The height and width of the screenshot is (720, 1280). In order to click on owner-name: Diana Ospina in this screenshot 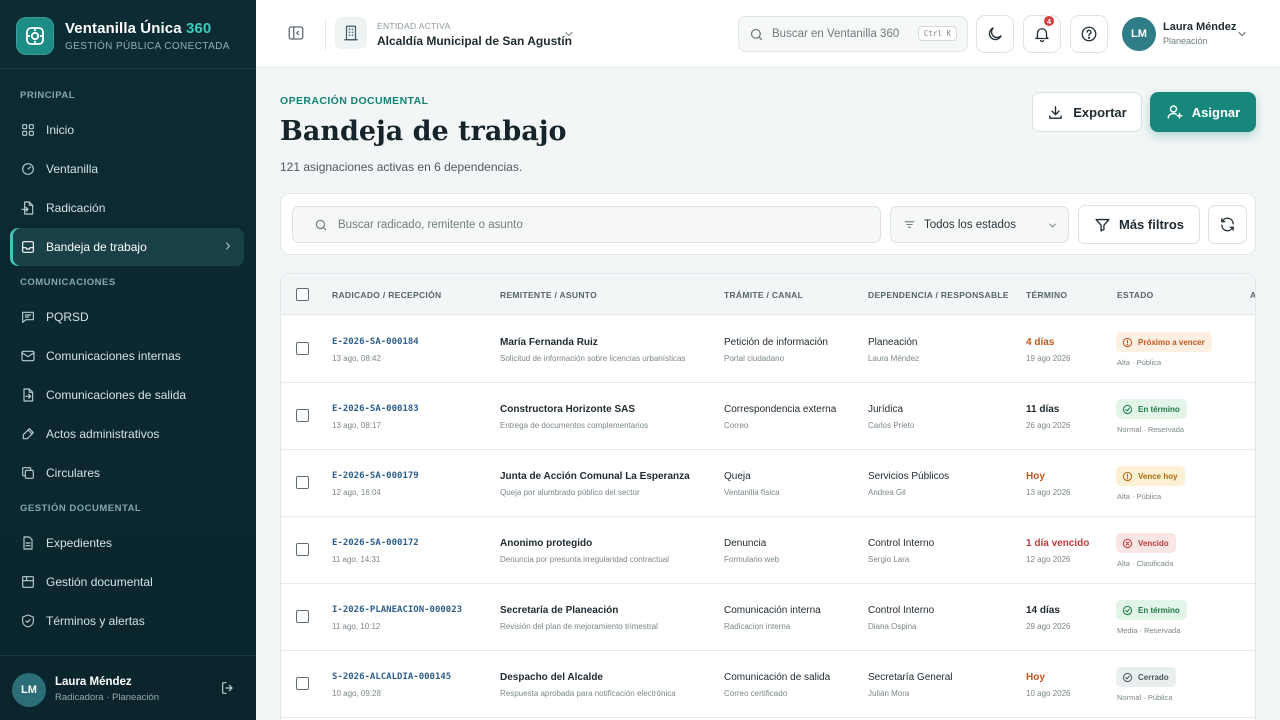, I will do `click(892, 626)`.